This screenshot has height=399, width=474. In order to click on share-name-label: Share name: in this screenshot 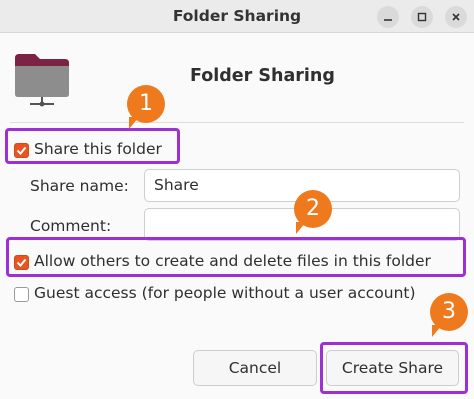, I will do `click(79, 186)`.